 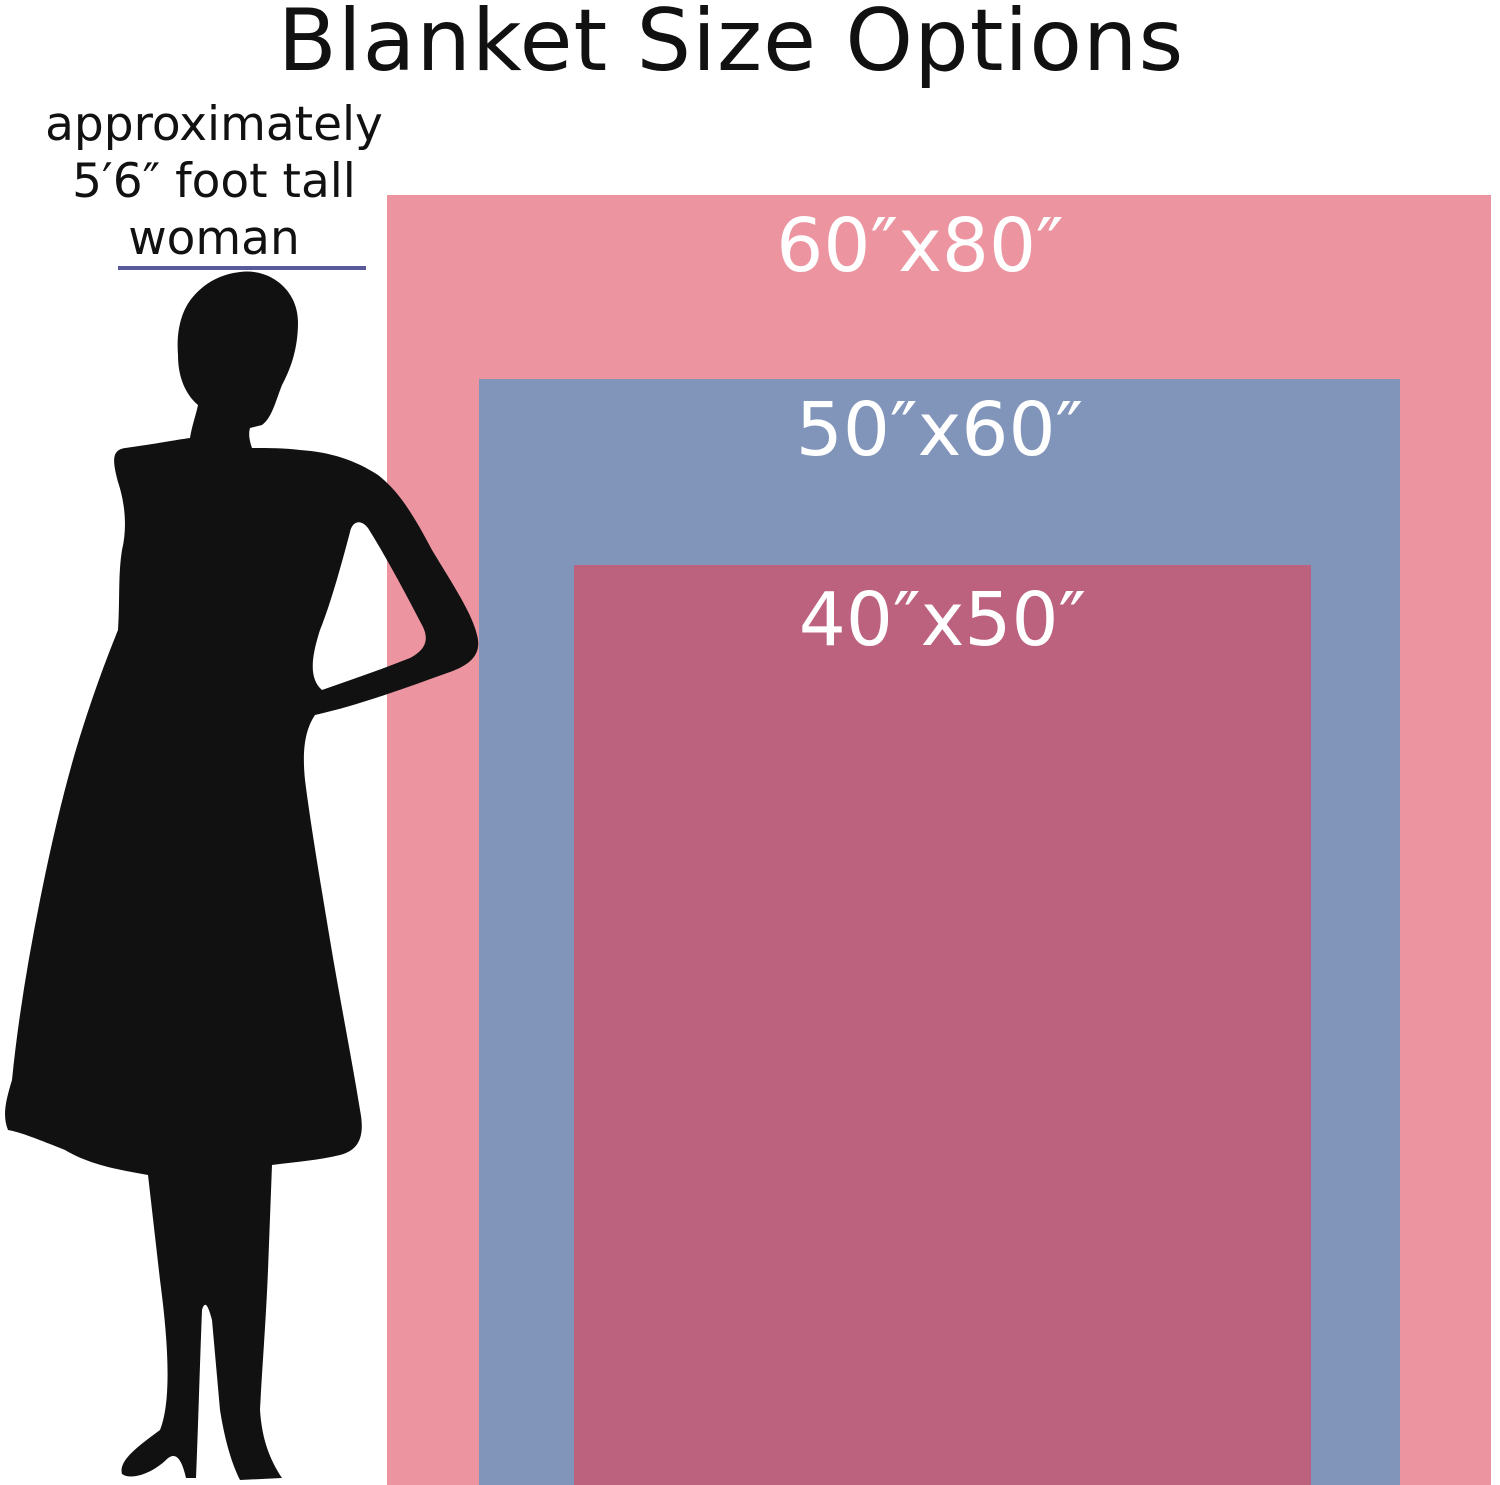 I want to click on person-label-line: woman, so click(x=214, y=238).